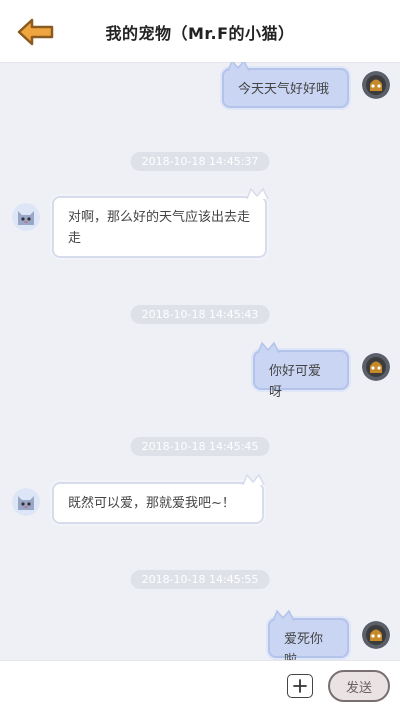 This screenshot has width=400, height=712. What do you see at coordinates (158, 503) in the screenshot?
I see `incoming-message: 既然可以爱，那就爱我吧~！` at bounding box center [158, 503].